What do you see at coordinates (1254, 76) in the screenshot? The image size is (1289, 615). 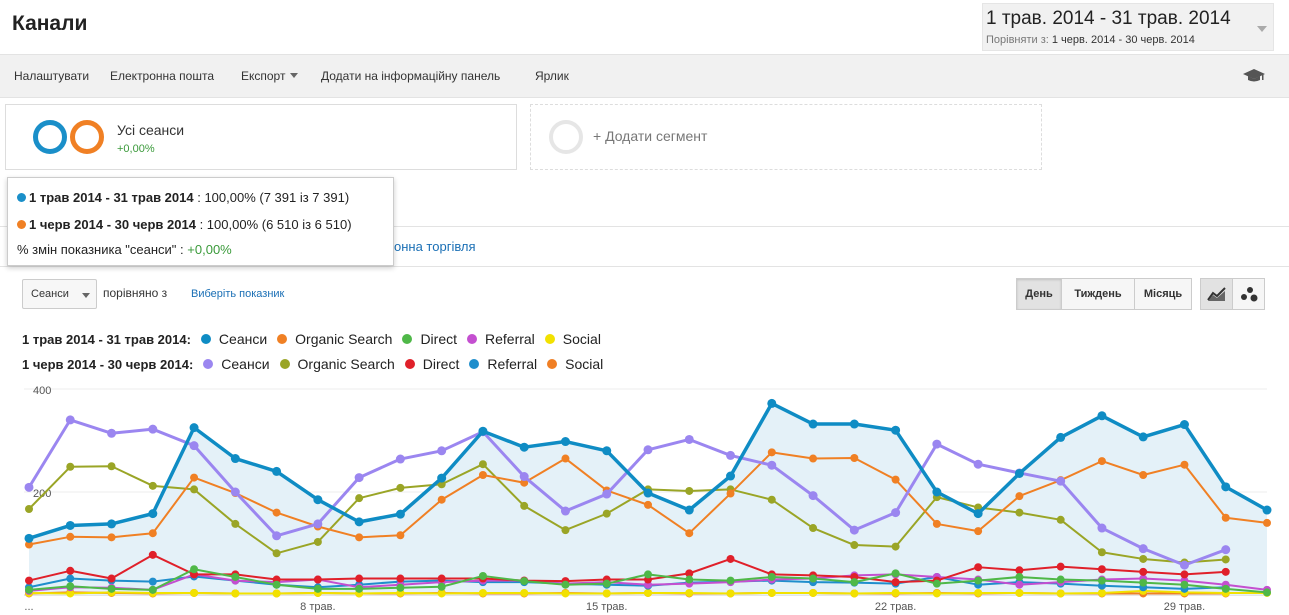 I see `graduation-cap-icon` at bounding box center [1254, 76].